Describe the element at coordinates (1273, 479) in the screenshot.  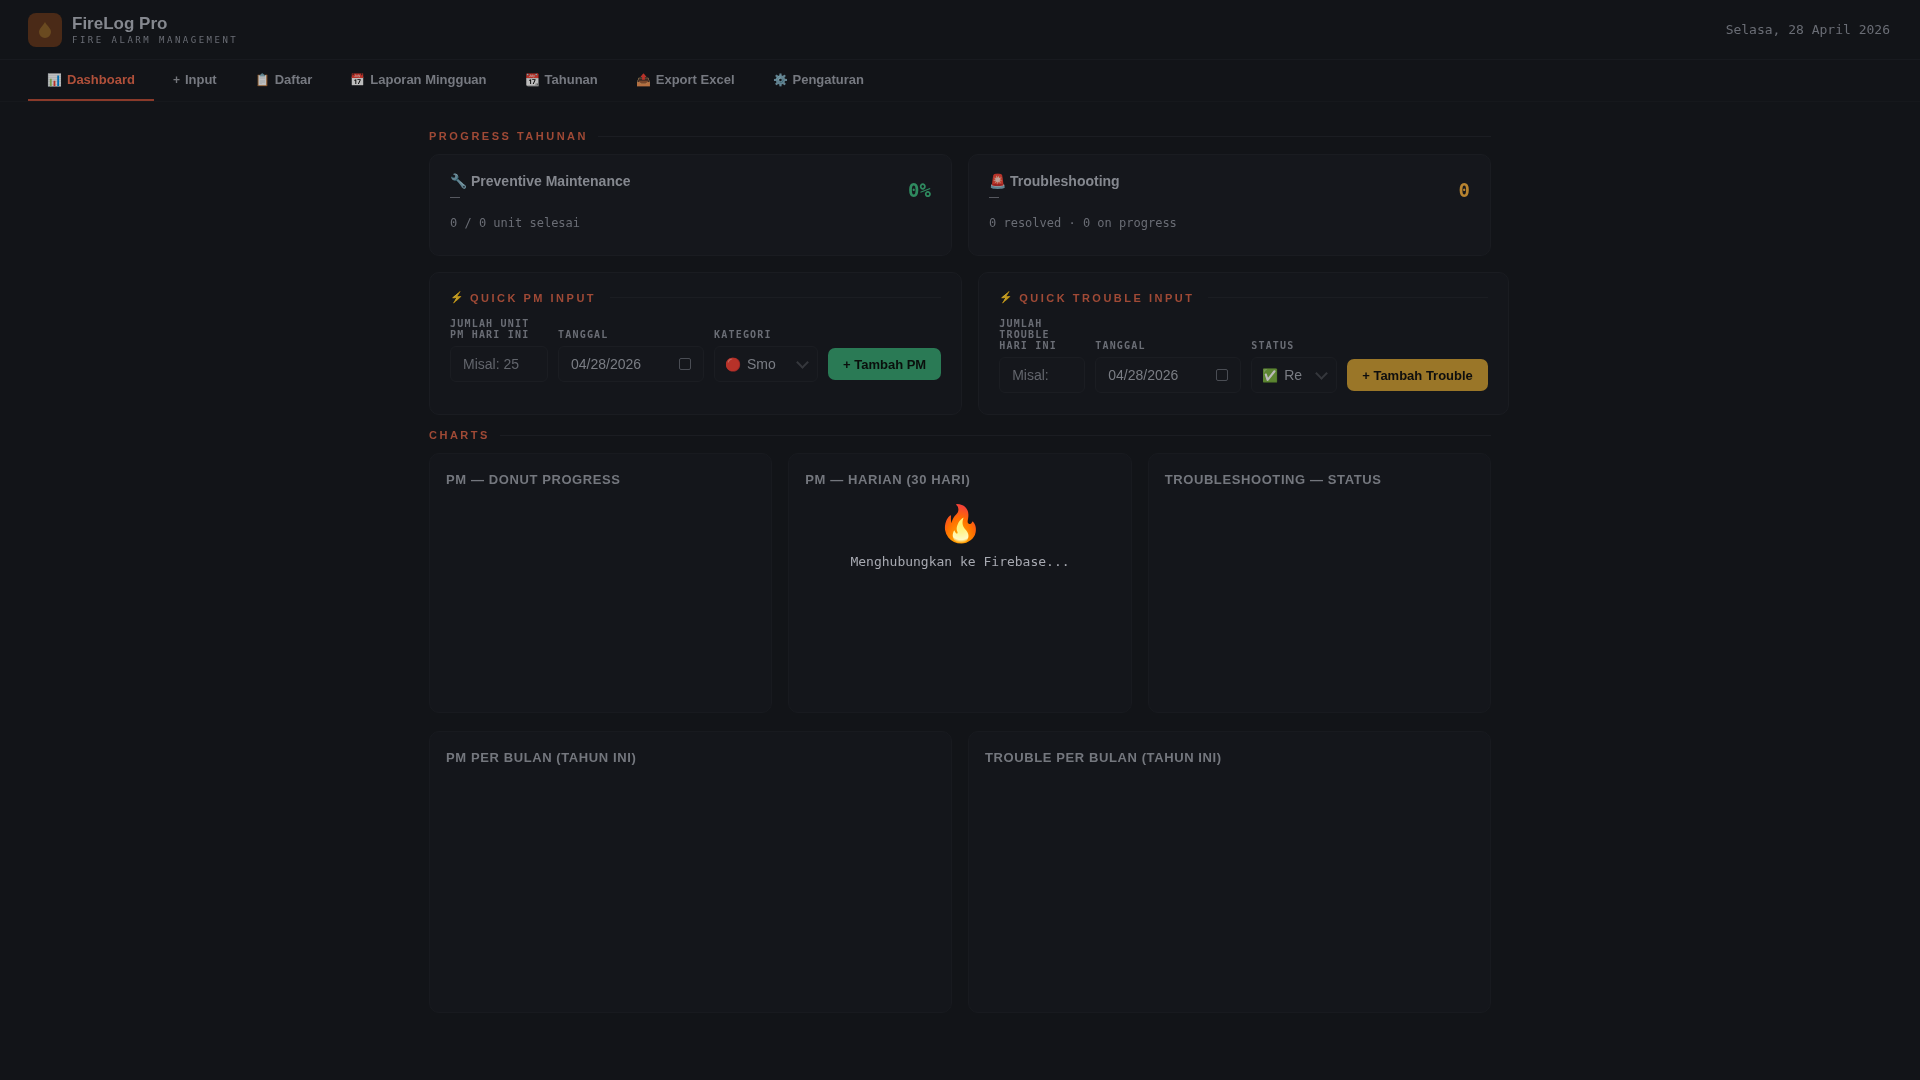
I see `chart-title: TROUBLESHOOTING — STATUS` at that location.